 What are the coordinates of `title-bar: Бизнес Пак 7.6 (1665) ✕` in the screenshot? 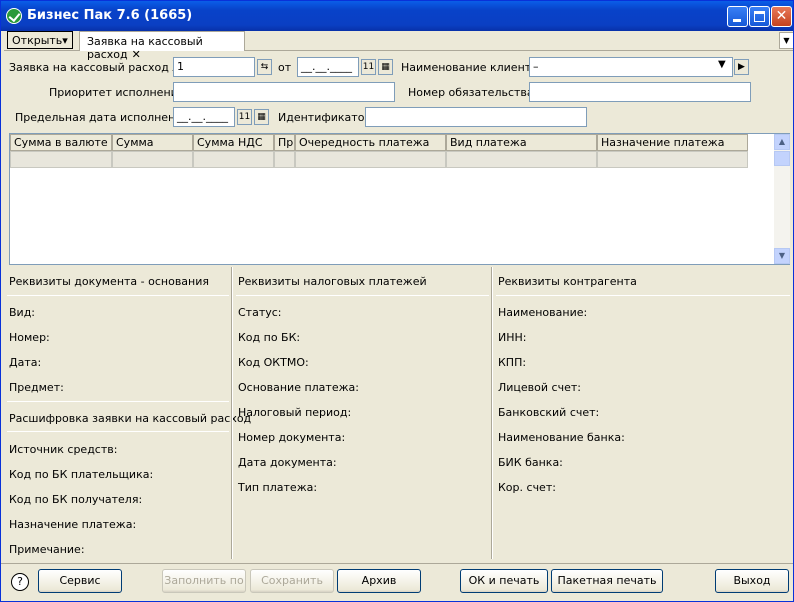 It's located at (397, 16).